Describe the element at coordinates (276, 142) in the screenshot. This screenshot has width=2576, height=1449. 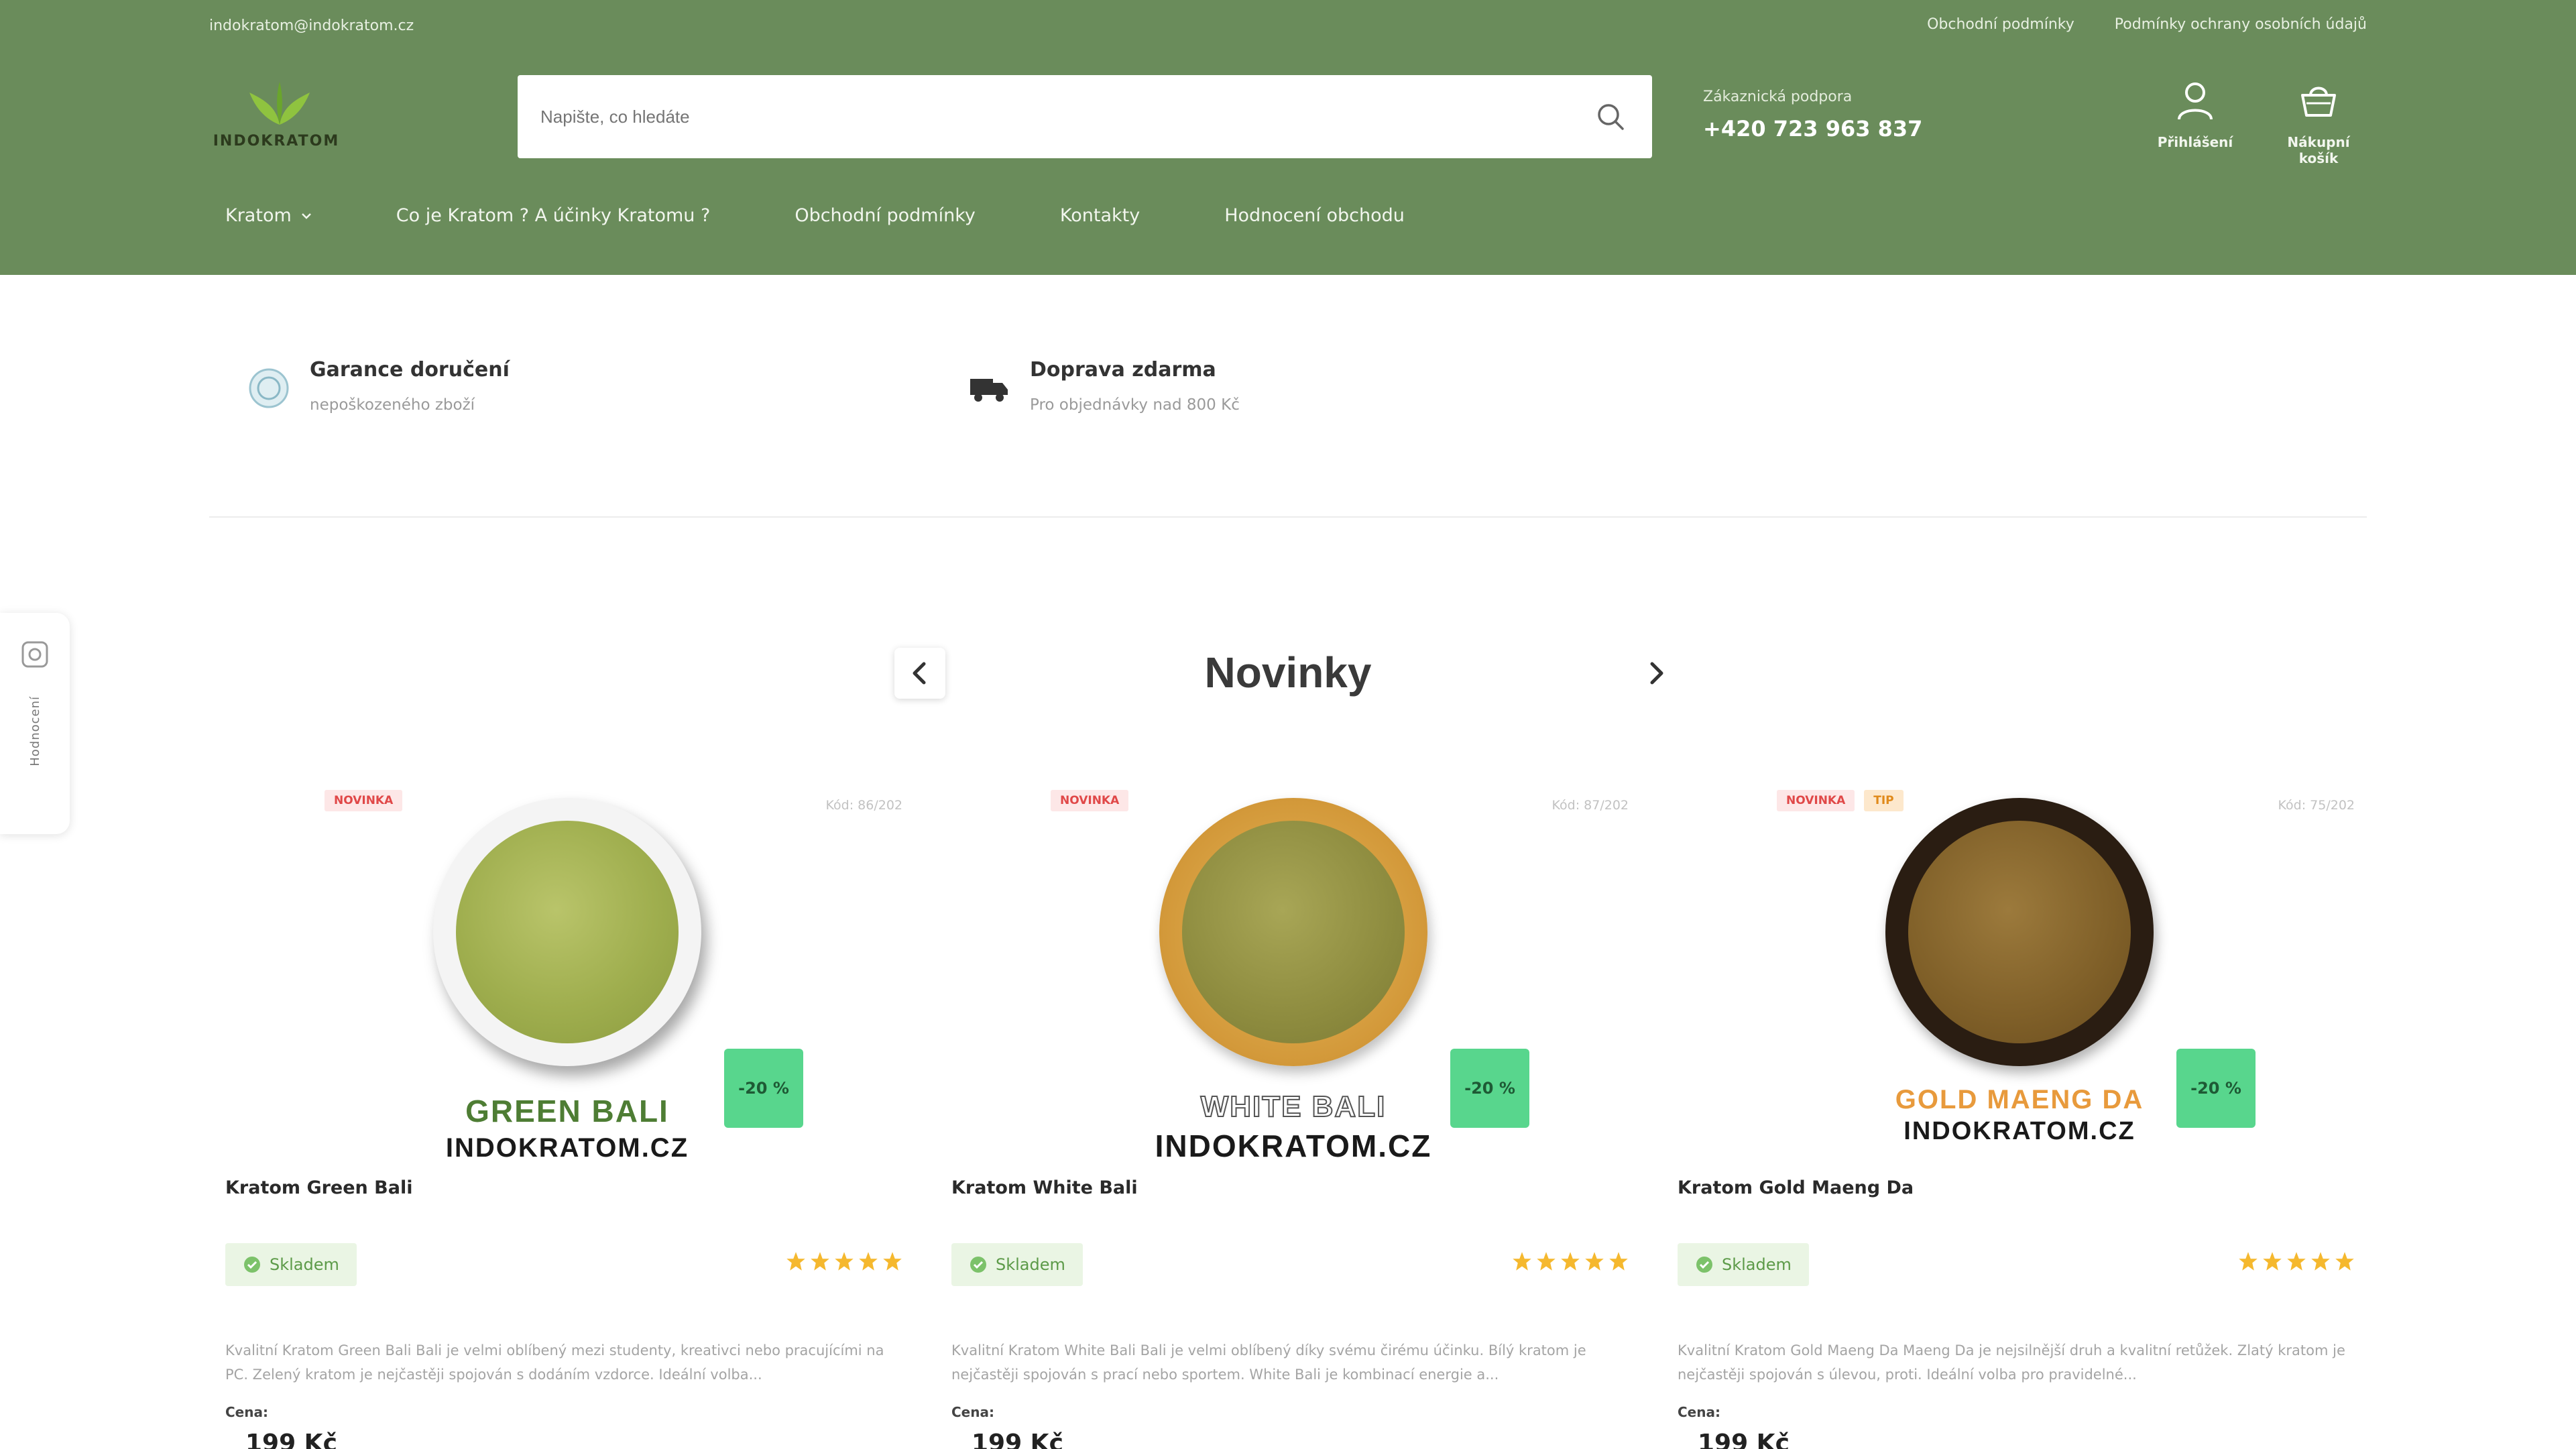
I see `logo-text: INDOKRATOM` at that location.